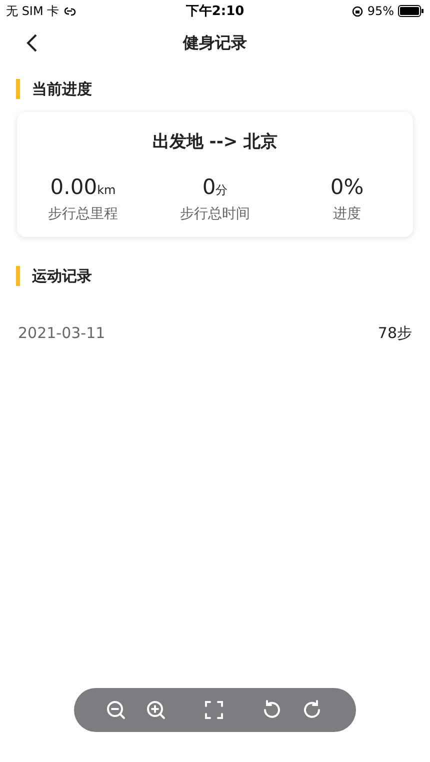 The width and height of the screenshot is (430, 762). Describe the element at coordinates (380, 11) in the screenshot. I see `battery-percent: 95%` at that location.